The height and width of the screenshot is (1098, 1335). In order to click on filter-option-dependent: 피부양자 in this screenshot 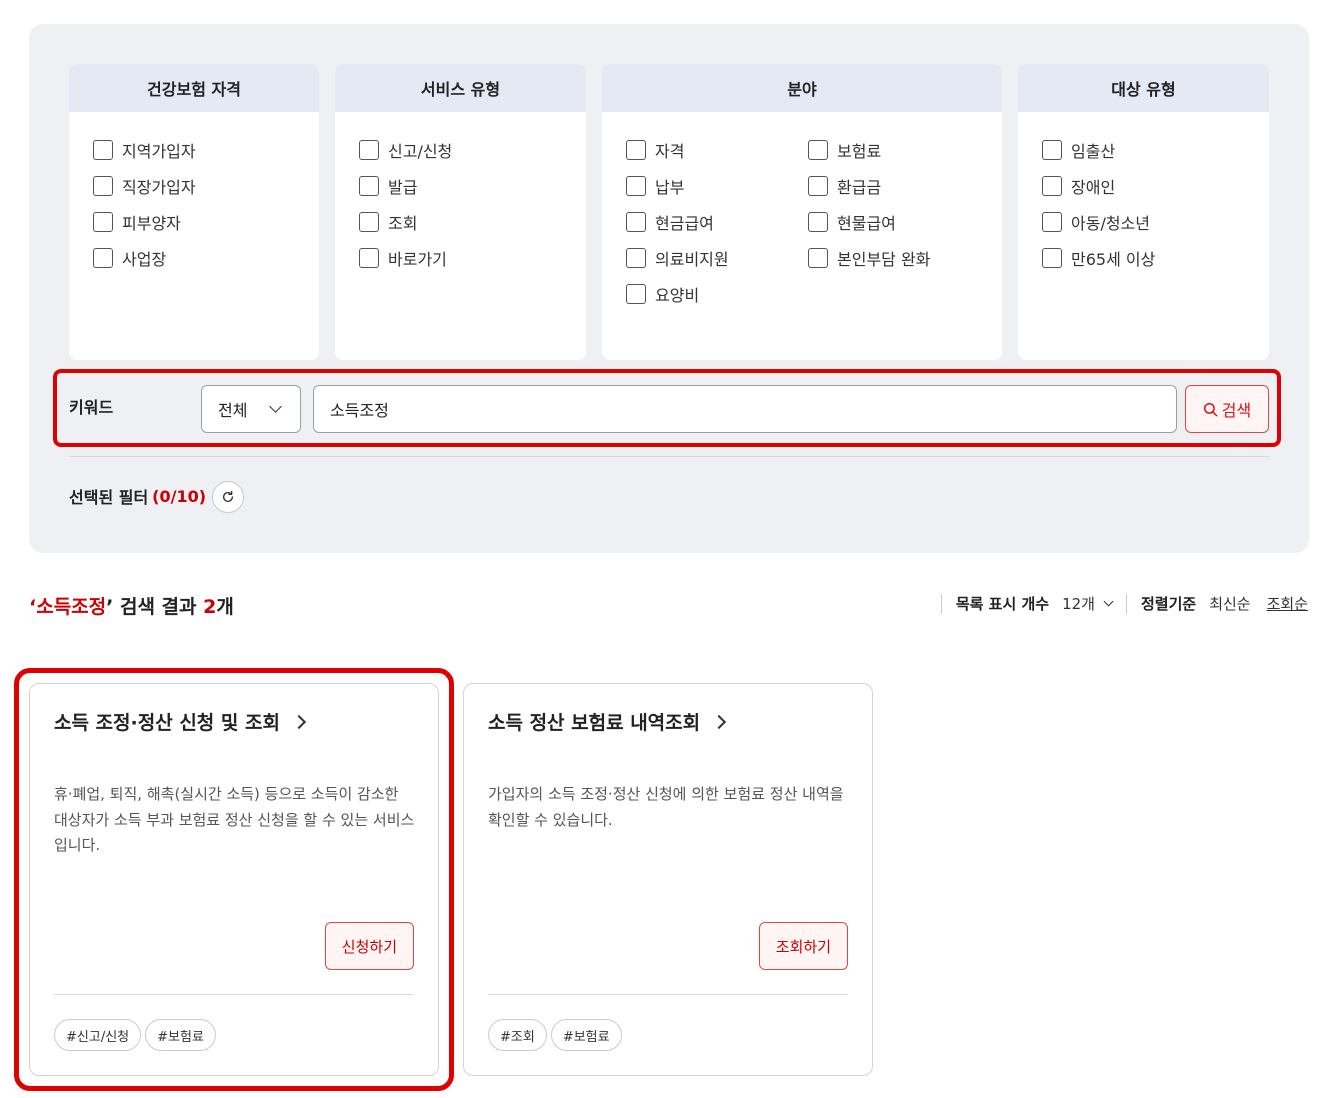, I will do `click(206, 222)`.